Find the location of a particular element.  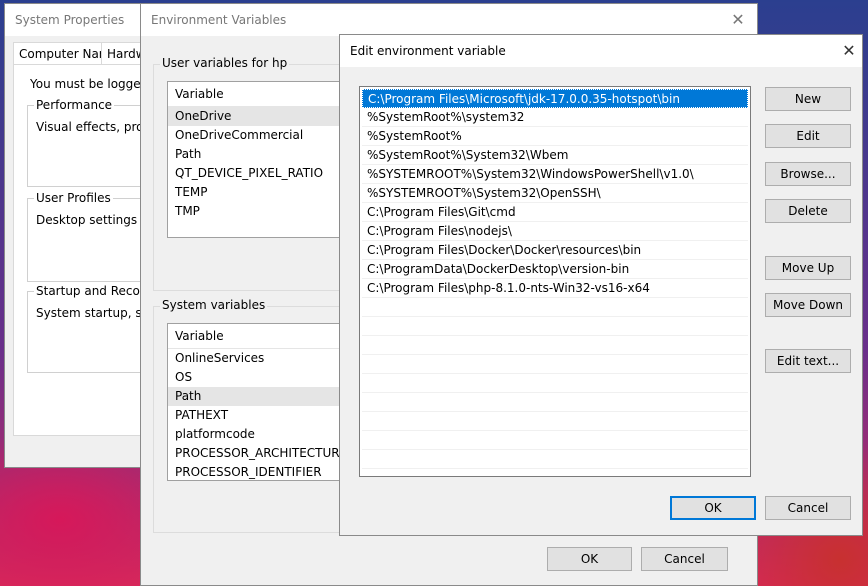

delete-button: Delete is located at coordinates (808, 211).